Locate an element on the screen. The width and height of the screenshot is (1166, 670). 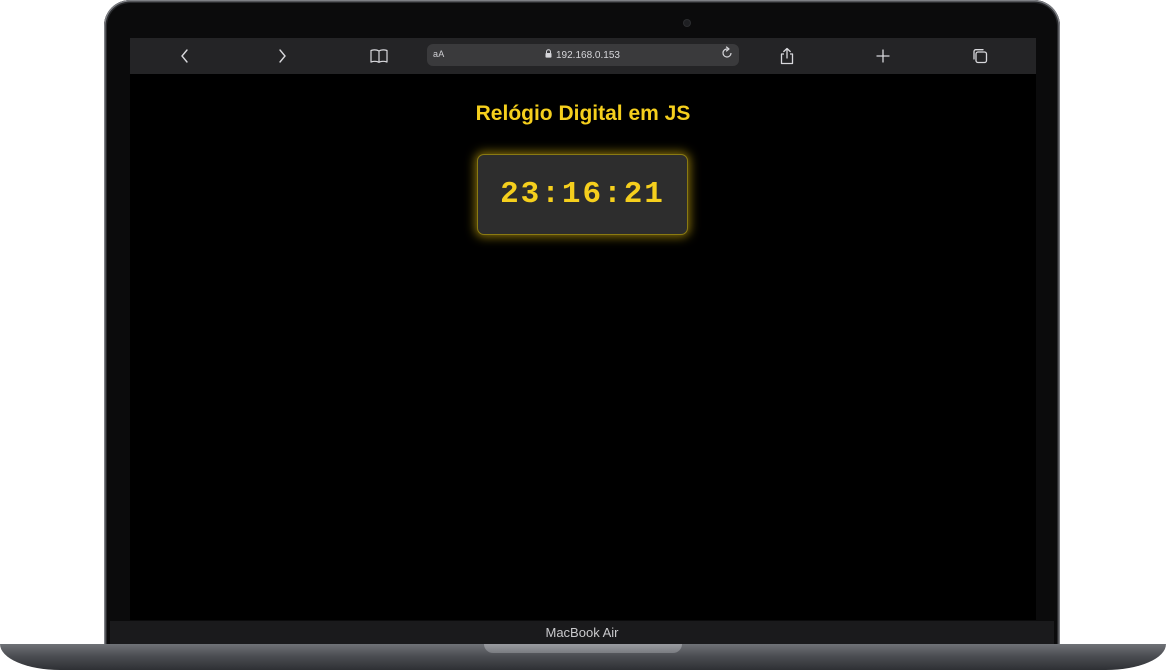
chevron-right-icon is located at coordinates (282, 56).